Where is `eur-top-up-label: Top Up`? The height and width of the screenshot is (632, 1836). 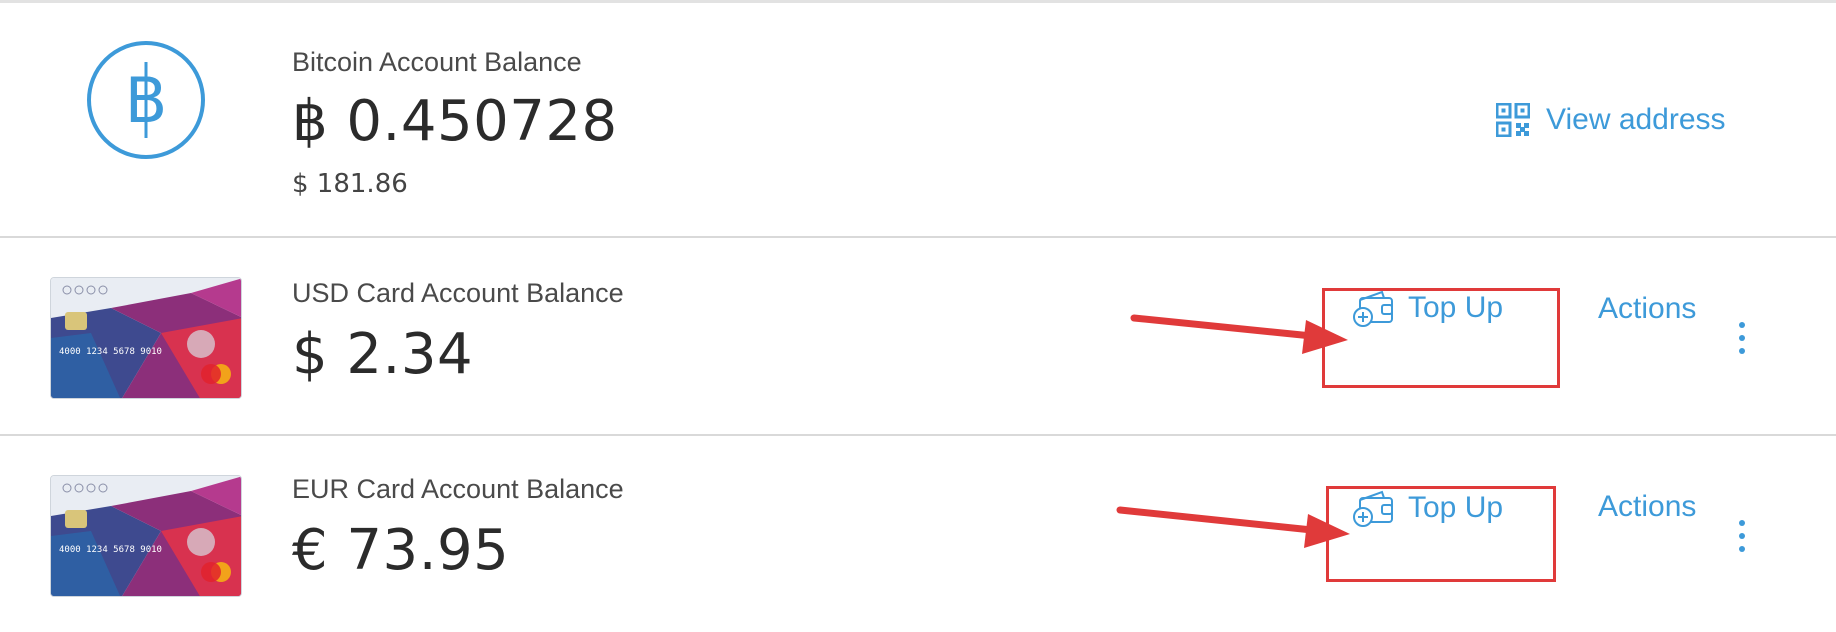
eur-top-up-label: Top Up is located at coordinates (1456, 507).